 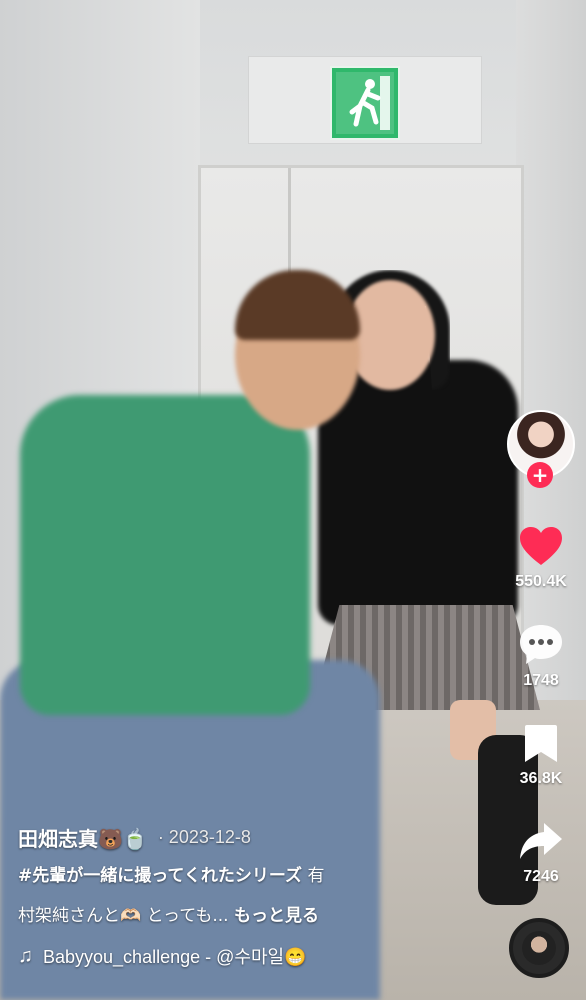 What do you see at coordinates (541, 644) in the screenshot?
I see `comment-icon` at bounding box center [541, 644].